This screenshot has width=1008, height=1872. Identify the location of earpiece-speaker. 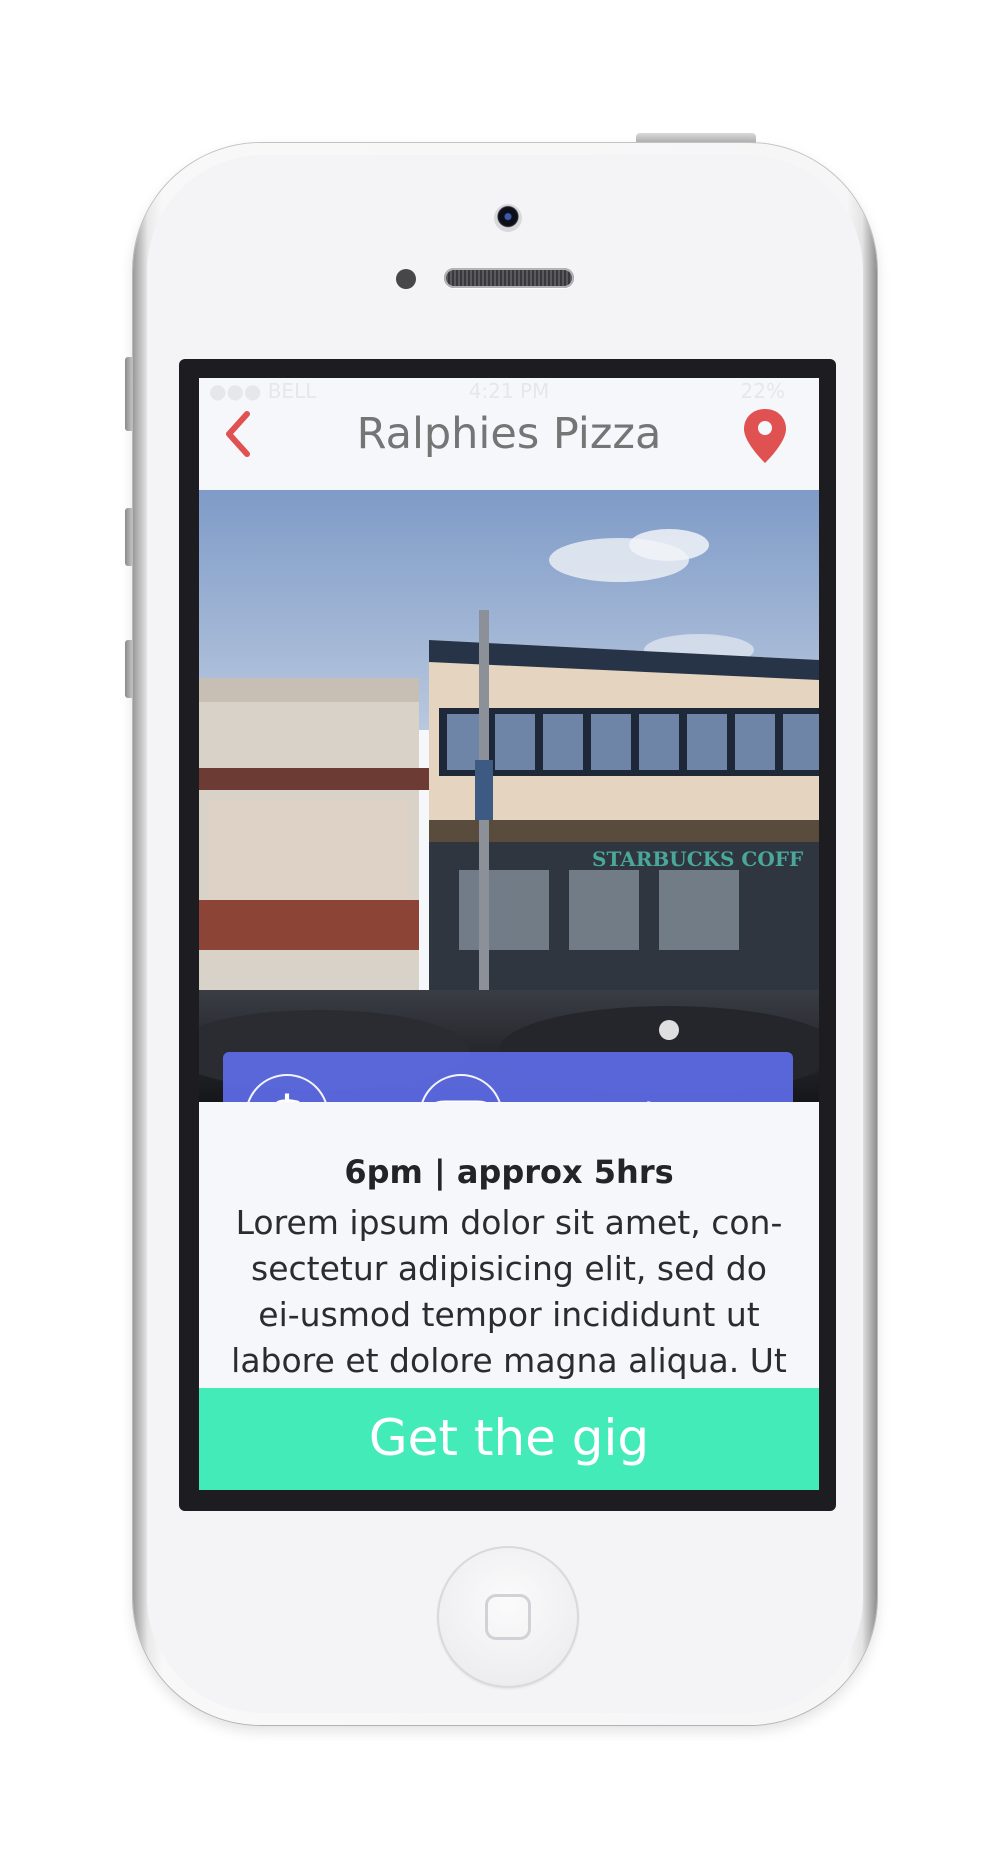
(509, 278).